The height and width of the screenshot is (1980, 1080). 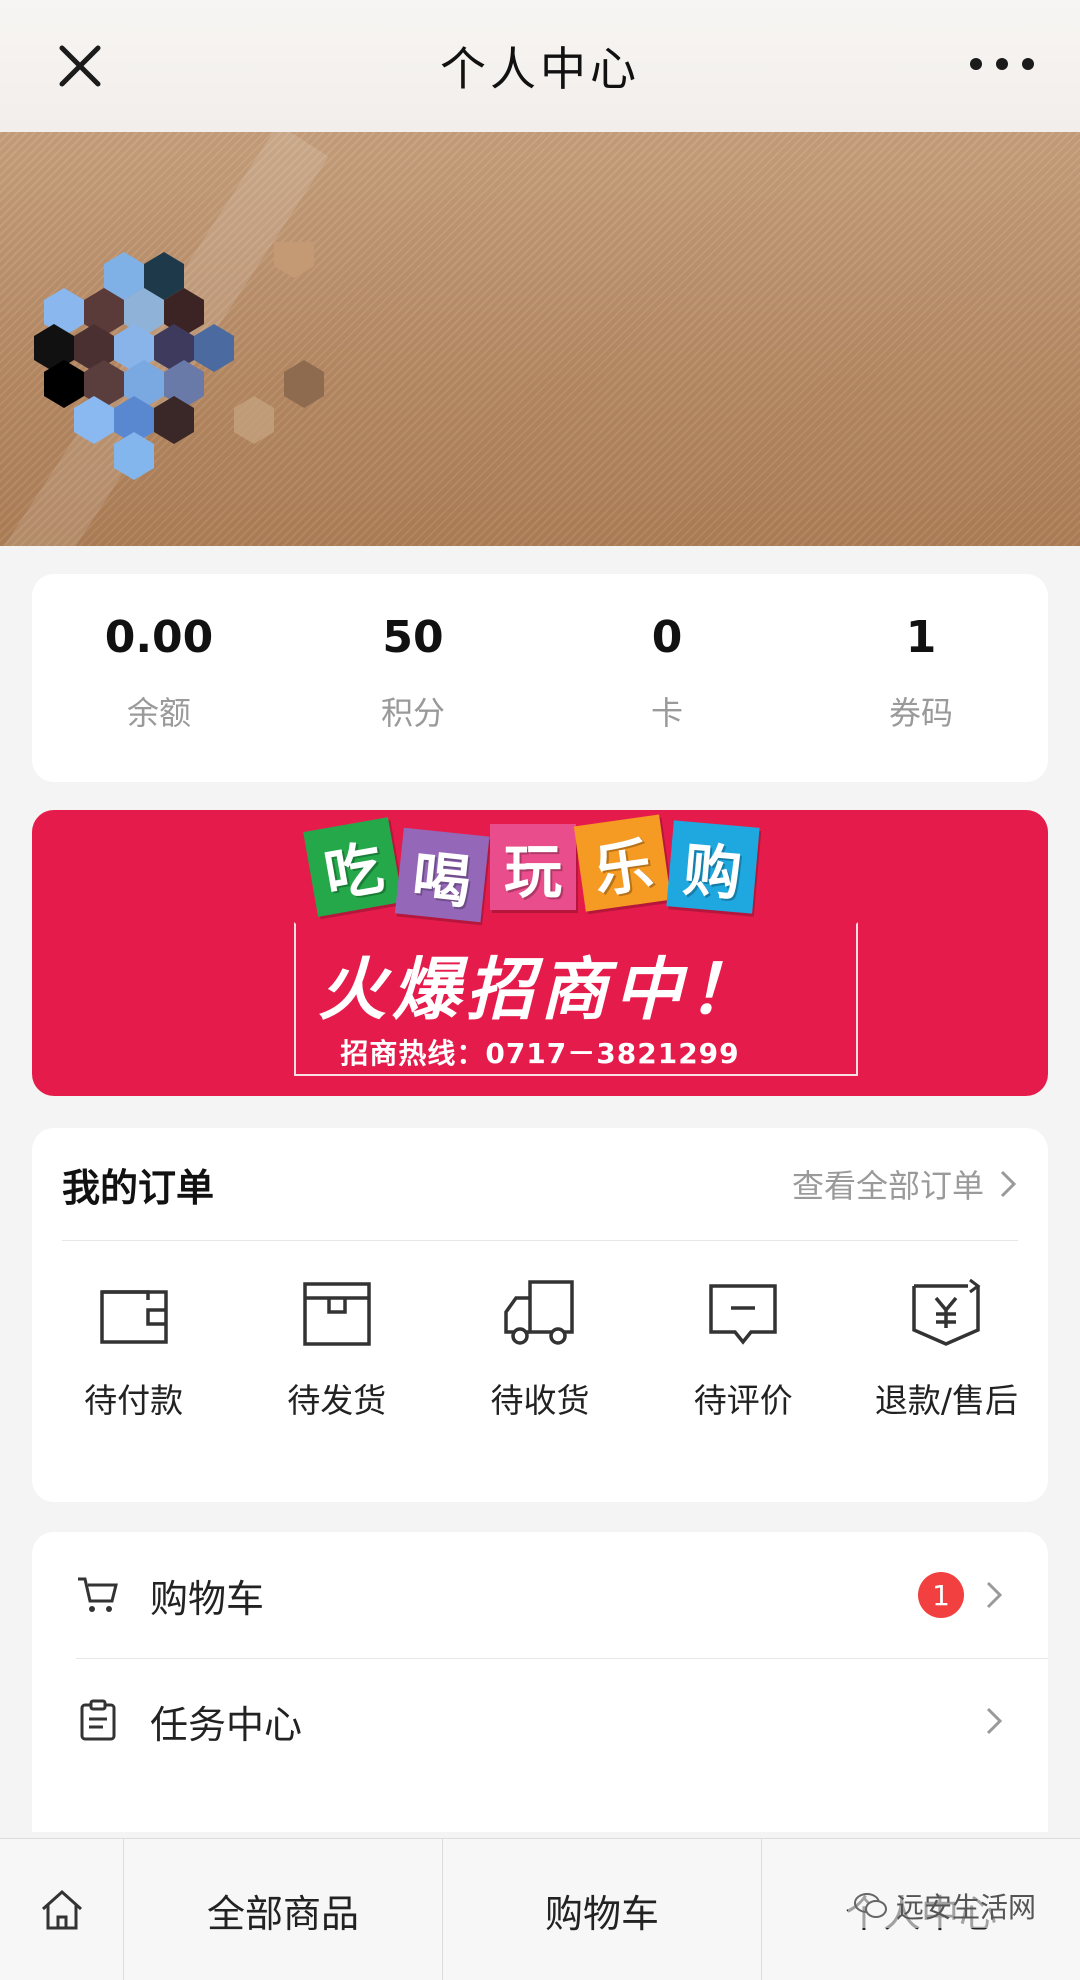 I want to click on avatar, so click(x=214, y=372).